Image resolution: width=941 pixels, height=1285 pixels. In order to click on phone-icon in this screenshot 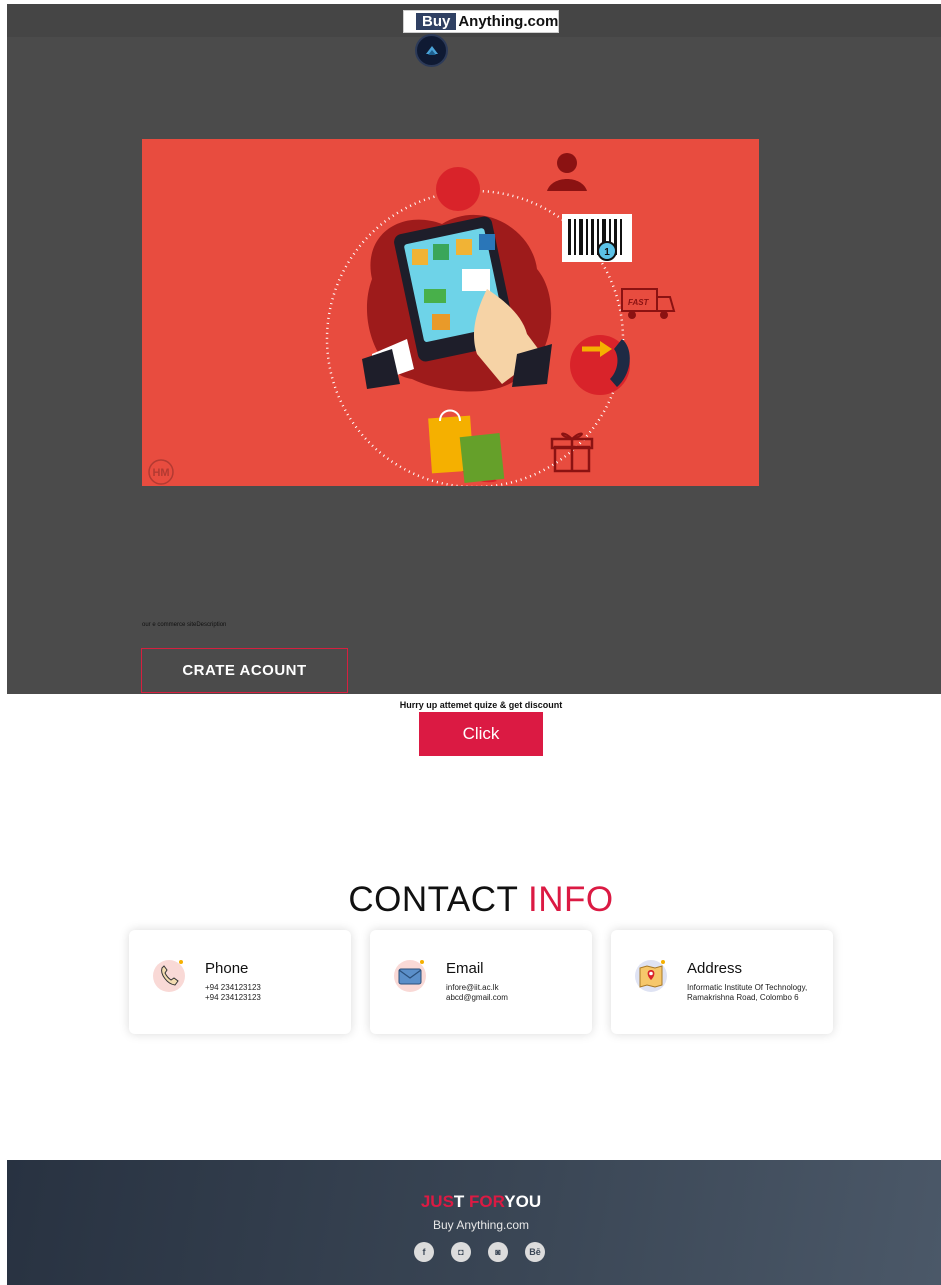, I will do `click(169, 976)`.